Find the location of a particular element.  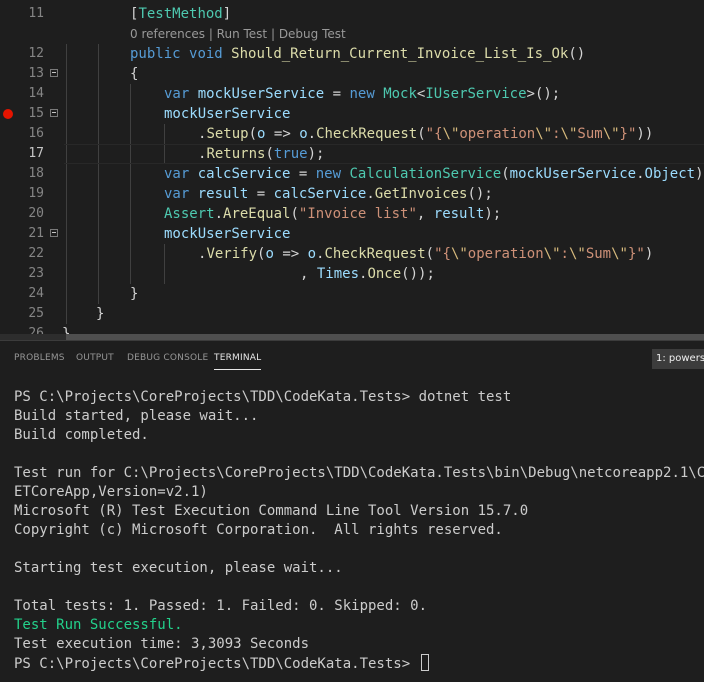

line-number: 25 is located at coordinates (36, 313).